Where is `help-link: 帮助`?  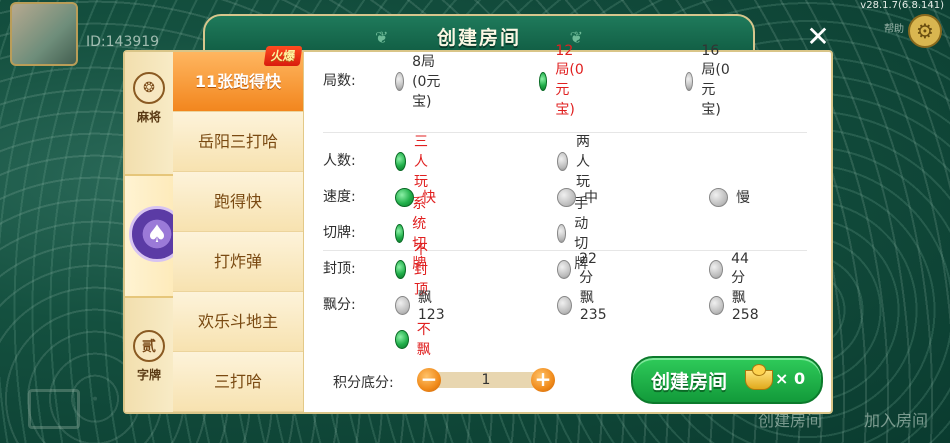 help-link: 帮助 is located at coordinates (894, 27).